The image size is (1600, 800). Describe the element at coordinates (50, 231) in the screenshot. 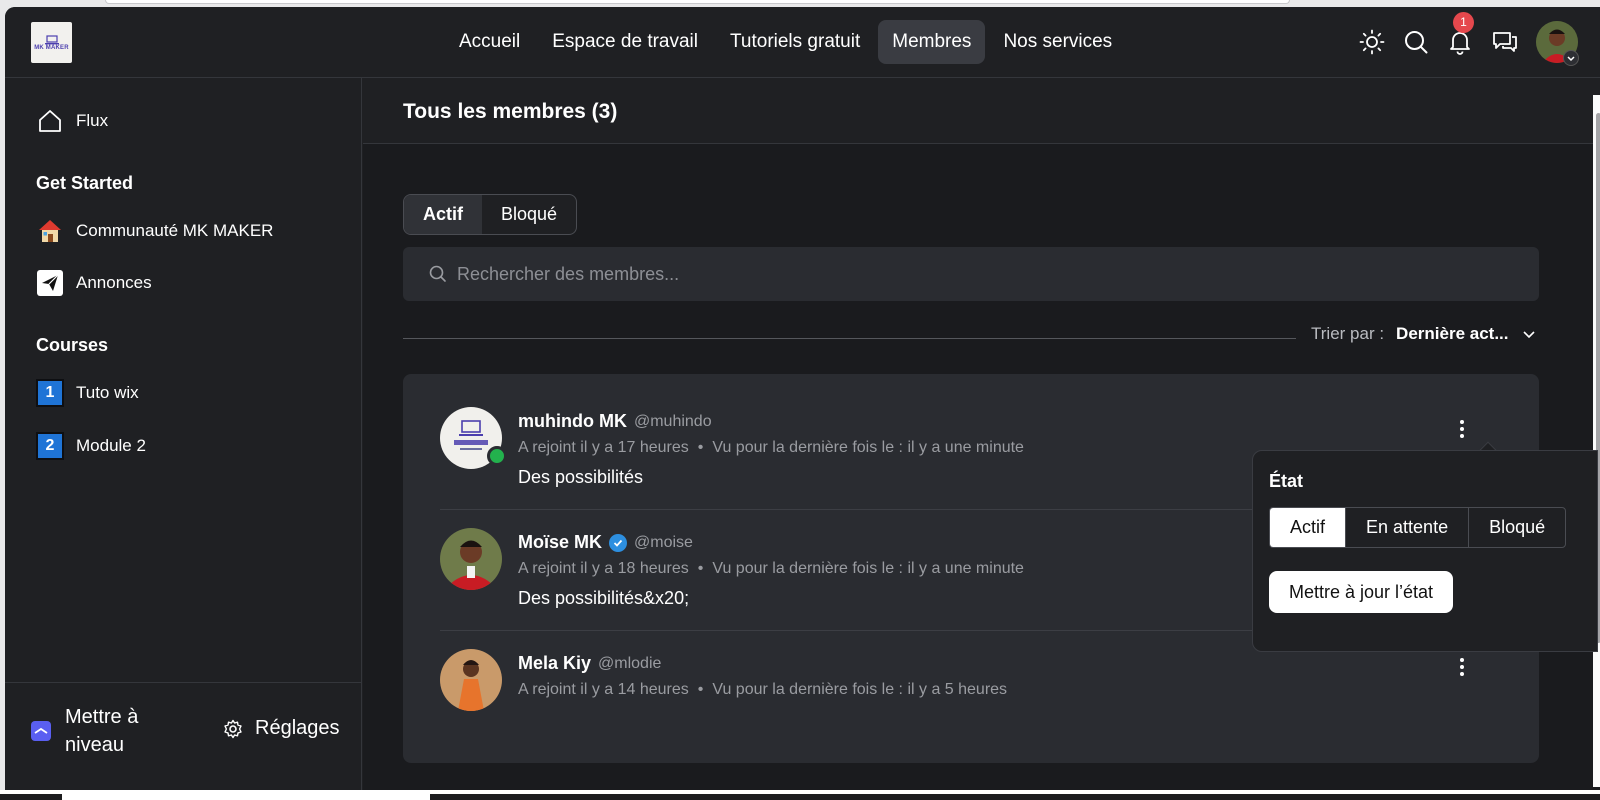

I see `house-emoji-icon` at that location.